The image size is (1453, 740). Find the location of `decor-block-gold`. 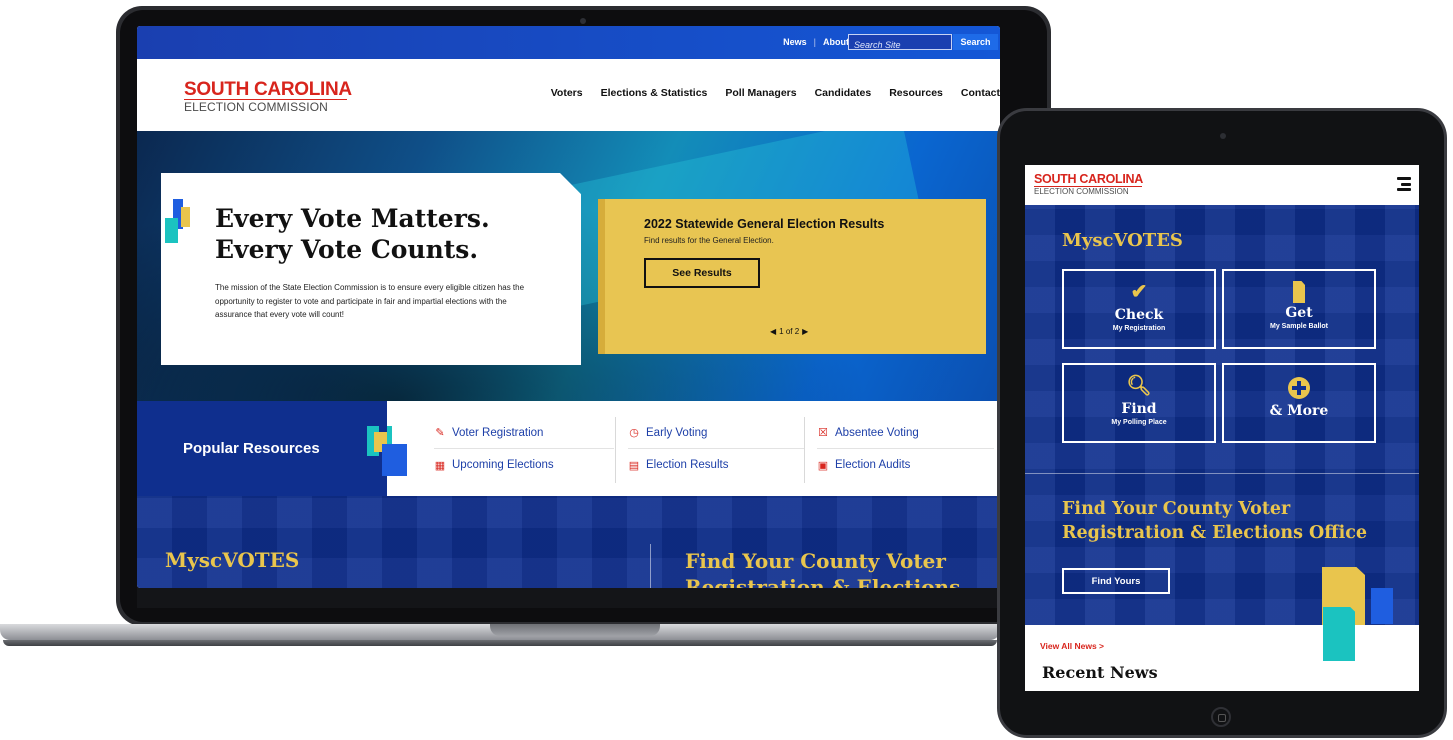

decor-block-gold is located at coordinates (185, 217).